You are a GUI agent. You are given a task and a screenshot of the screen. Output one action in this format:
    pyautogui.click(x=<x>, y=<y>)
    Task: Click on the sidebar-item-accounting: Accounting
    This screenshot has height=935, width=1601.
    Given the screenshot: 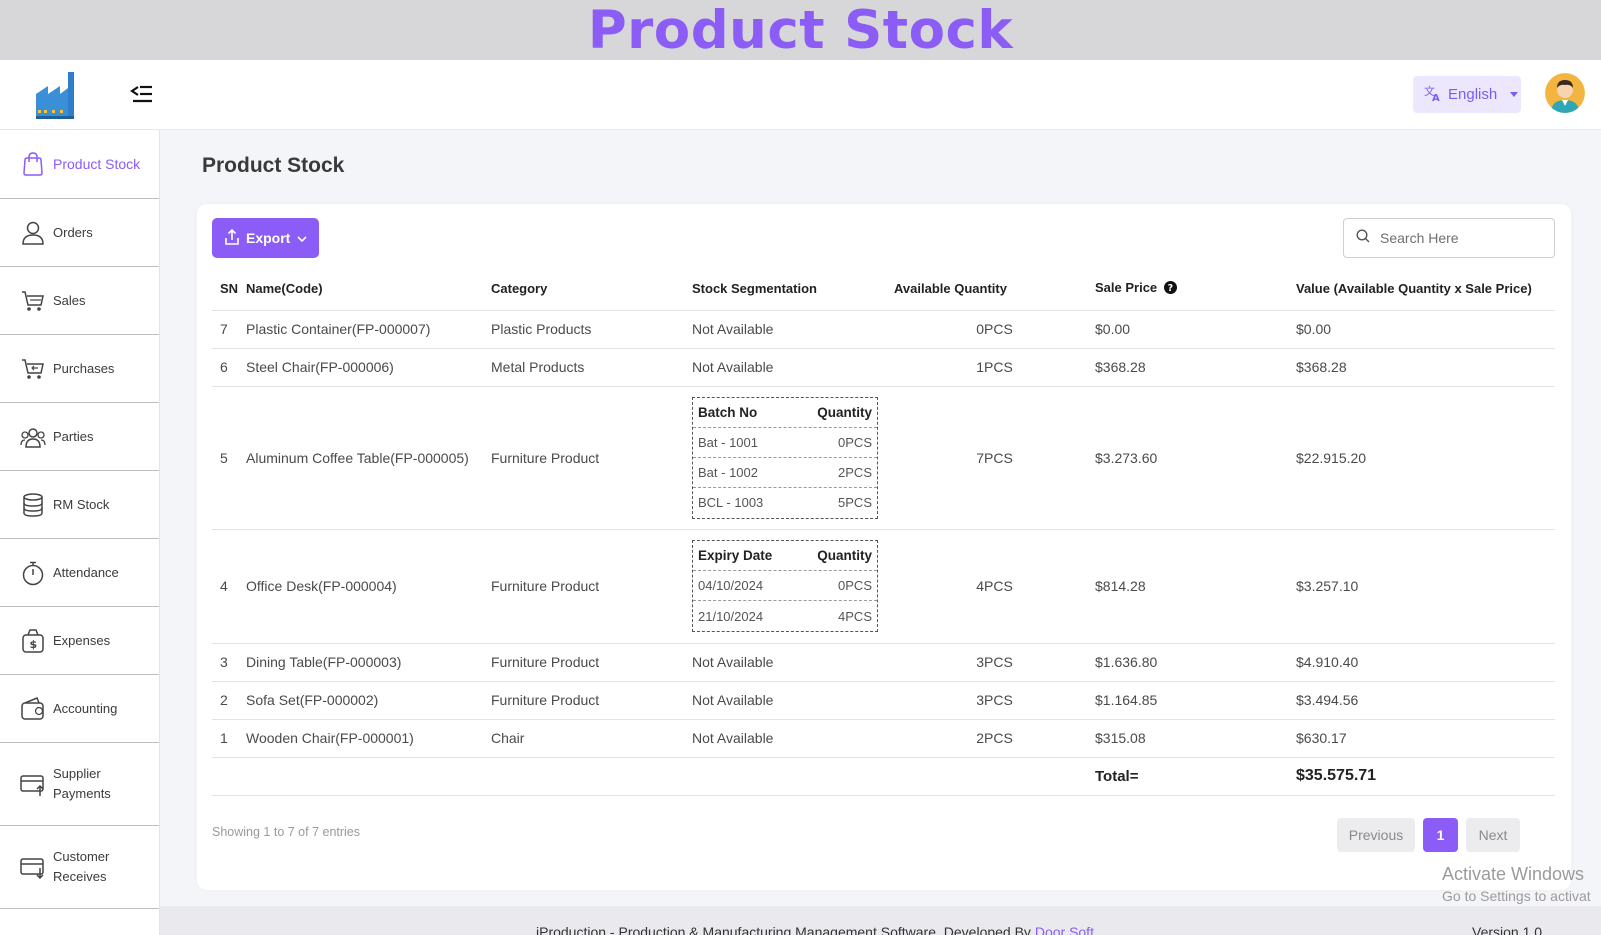 What is the action you would take?
    pyautogui.click(x=79, y=709)
    